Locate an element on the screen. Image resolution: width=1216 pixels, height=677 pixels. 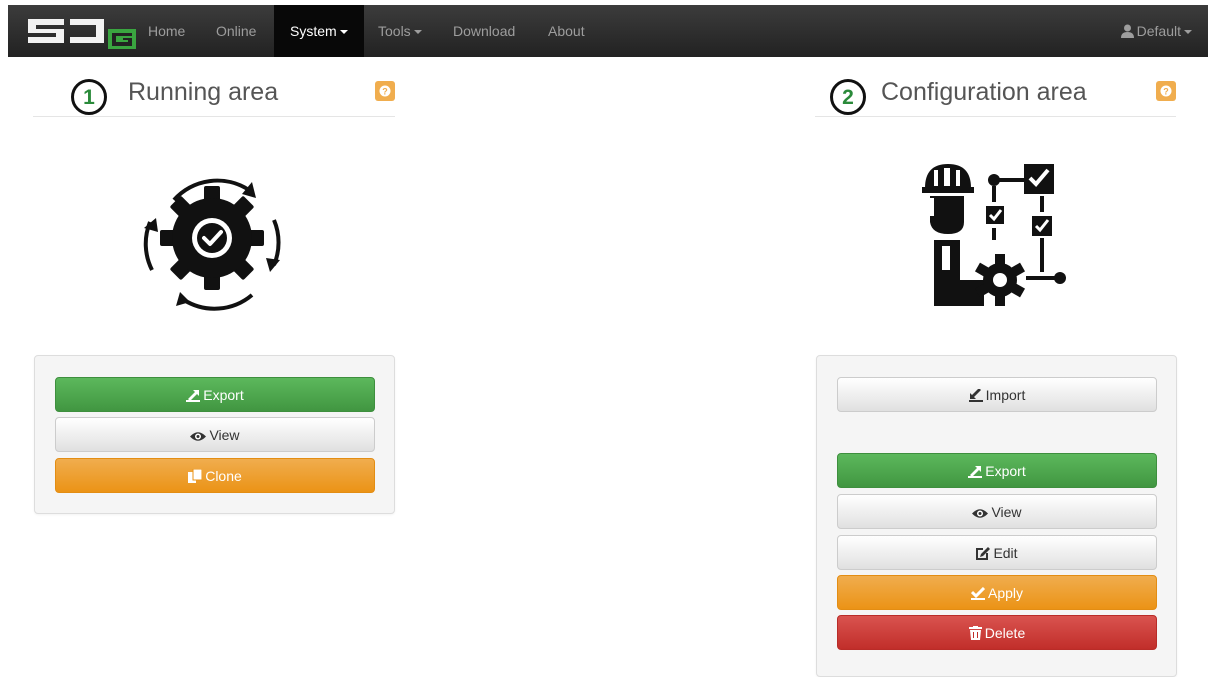
user-menu: Default is located at coordinates (1156, 31).